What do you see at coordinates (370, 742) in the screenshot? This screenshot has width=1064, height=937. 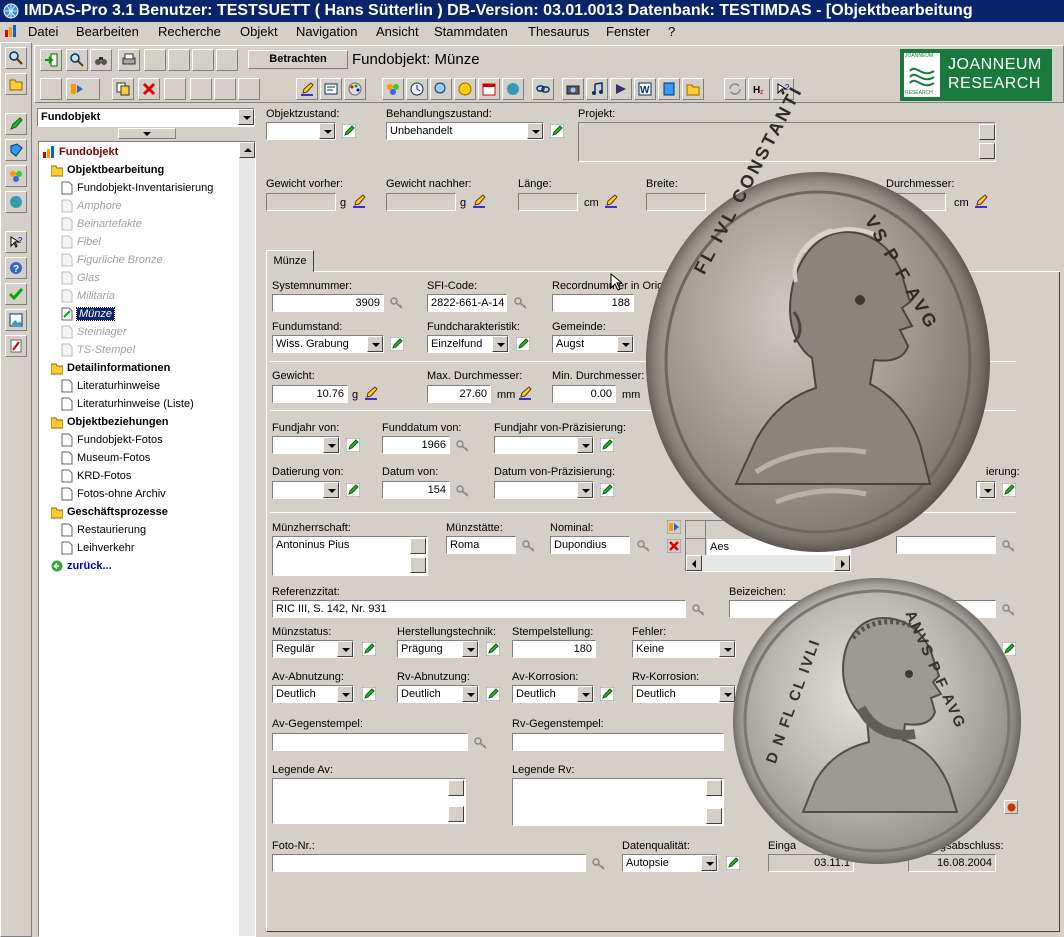 I see `av-gegenstempel-field` at bounding box center [370, 742].